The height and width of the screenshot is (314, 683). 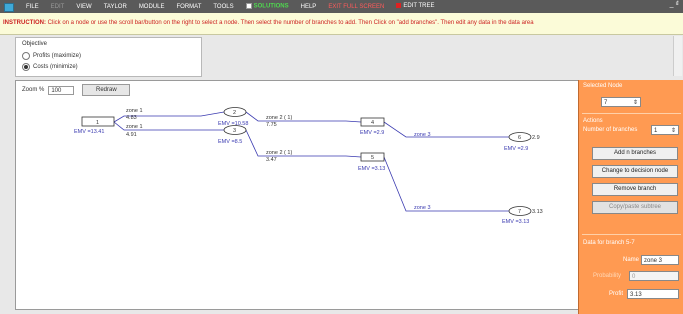 I want to click on node-1-id: 1, so click(x=97, y=123).